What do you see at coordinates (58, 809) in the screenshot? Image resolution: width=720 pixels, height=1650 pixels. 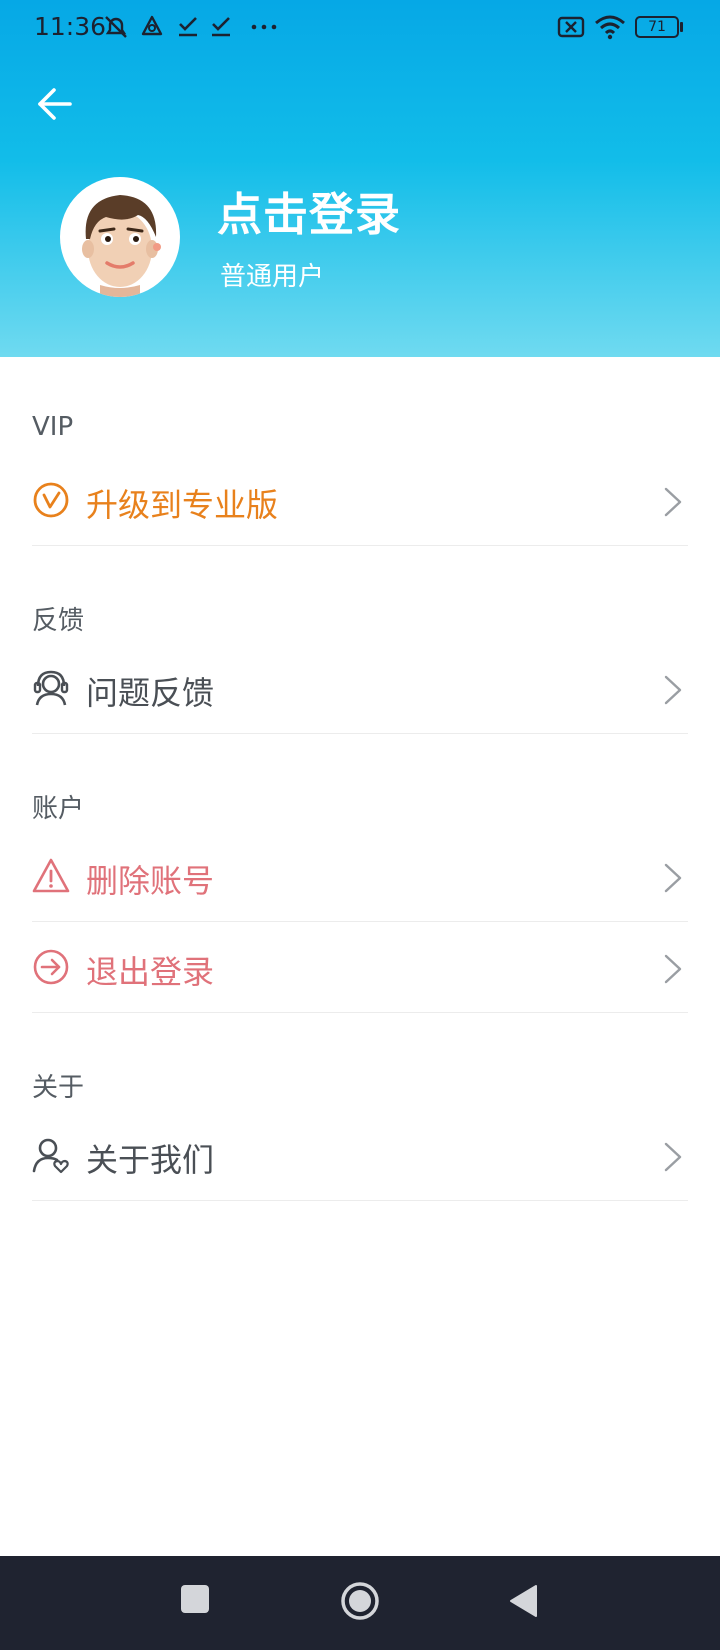 I see `section-title-account: 账户` at bounding box center [58, 809].